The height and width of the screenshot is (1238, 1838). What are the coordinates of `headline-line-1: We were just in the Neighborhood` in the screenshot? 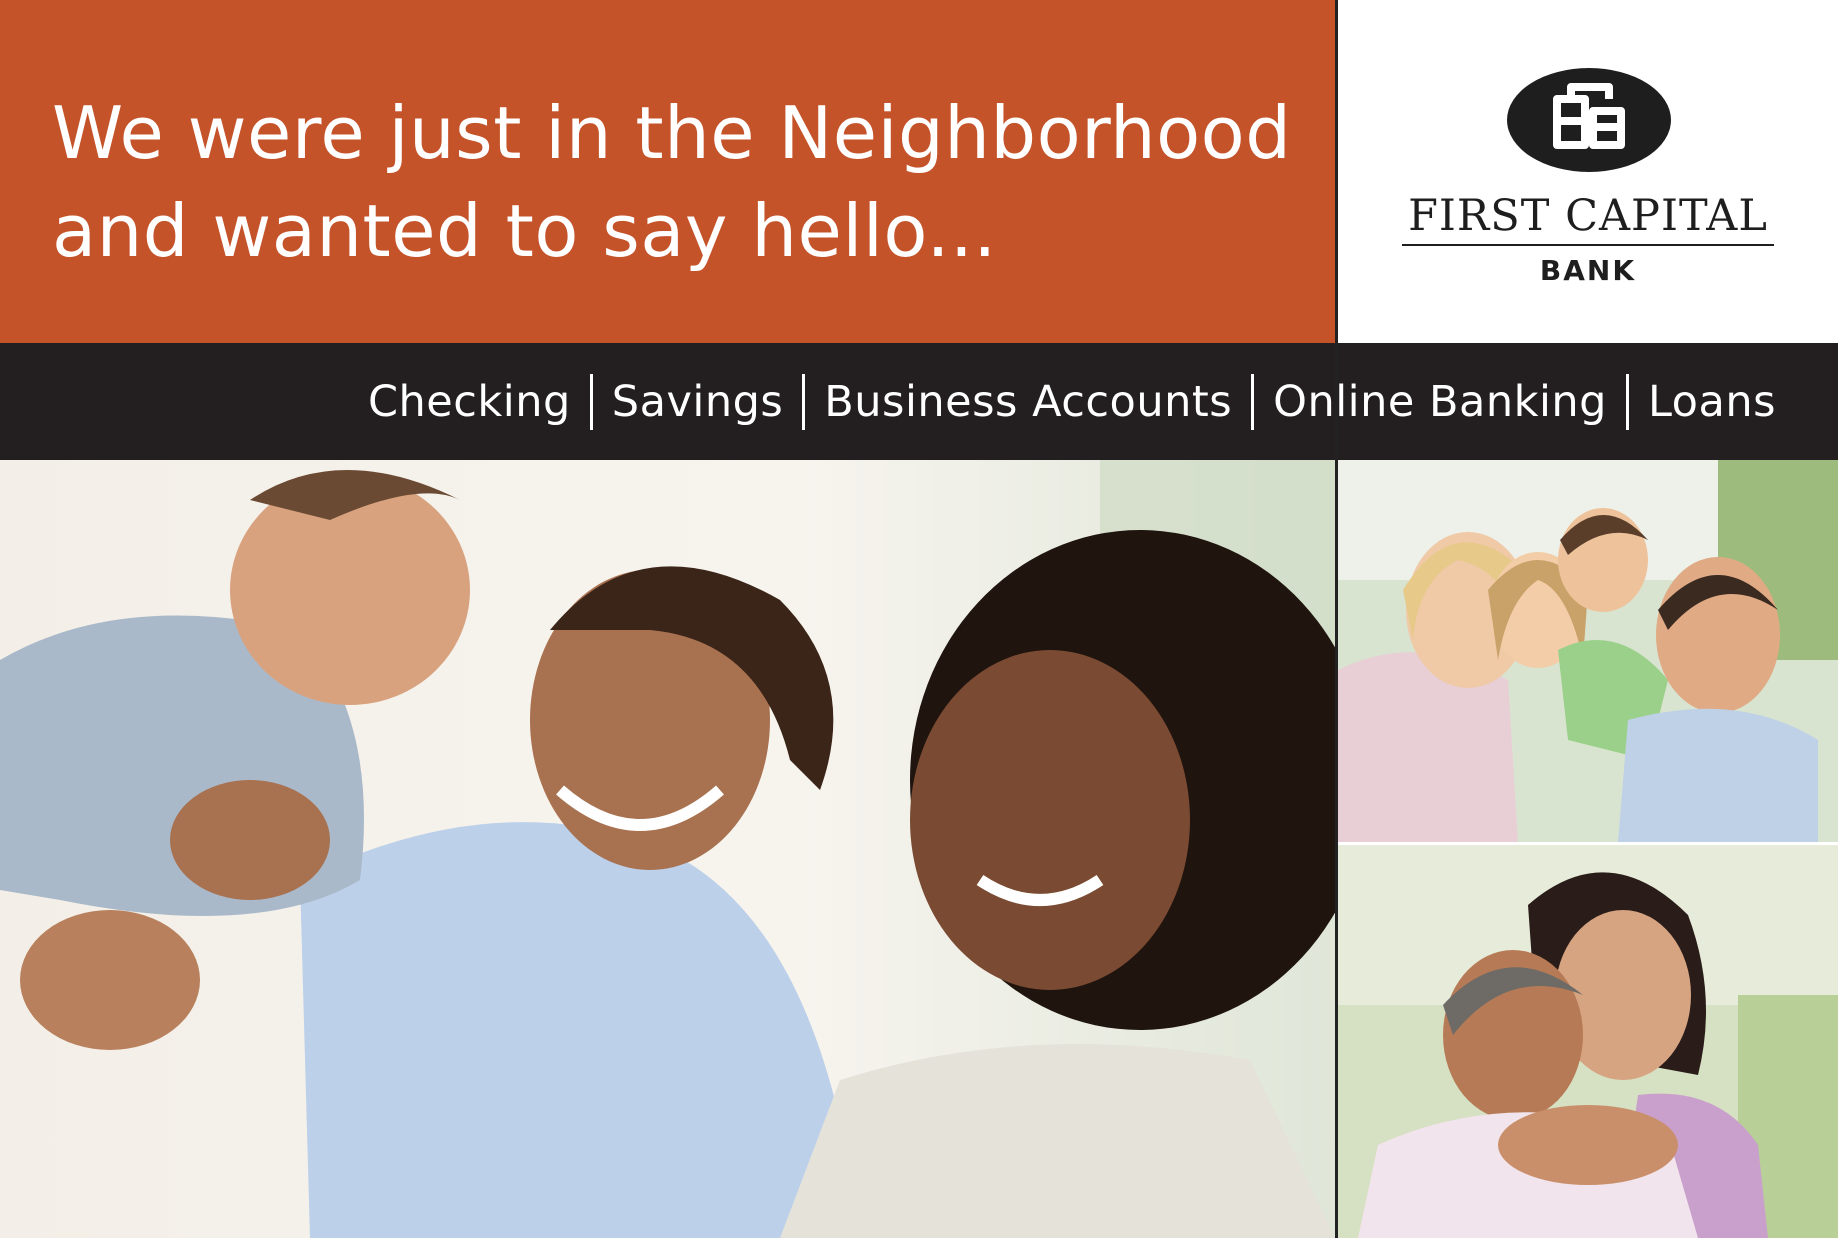 It's located at (672, 133).